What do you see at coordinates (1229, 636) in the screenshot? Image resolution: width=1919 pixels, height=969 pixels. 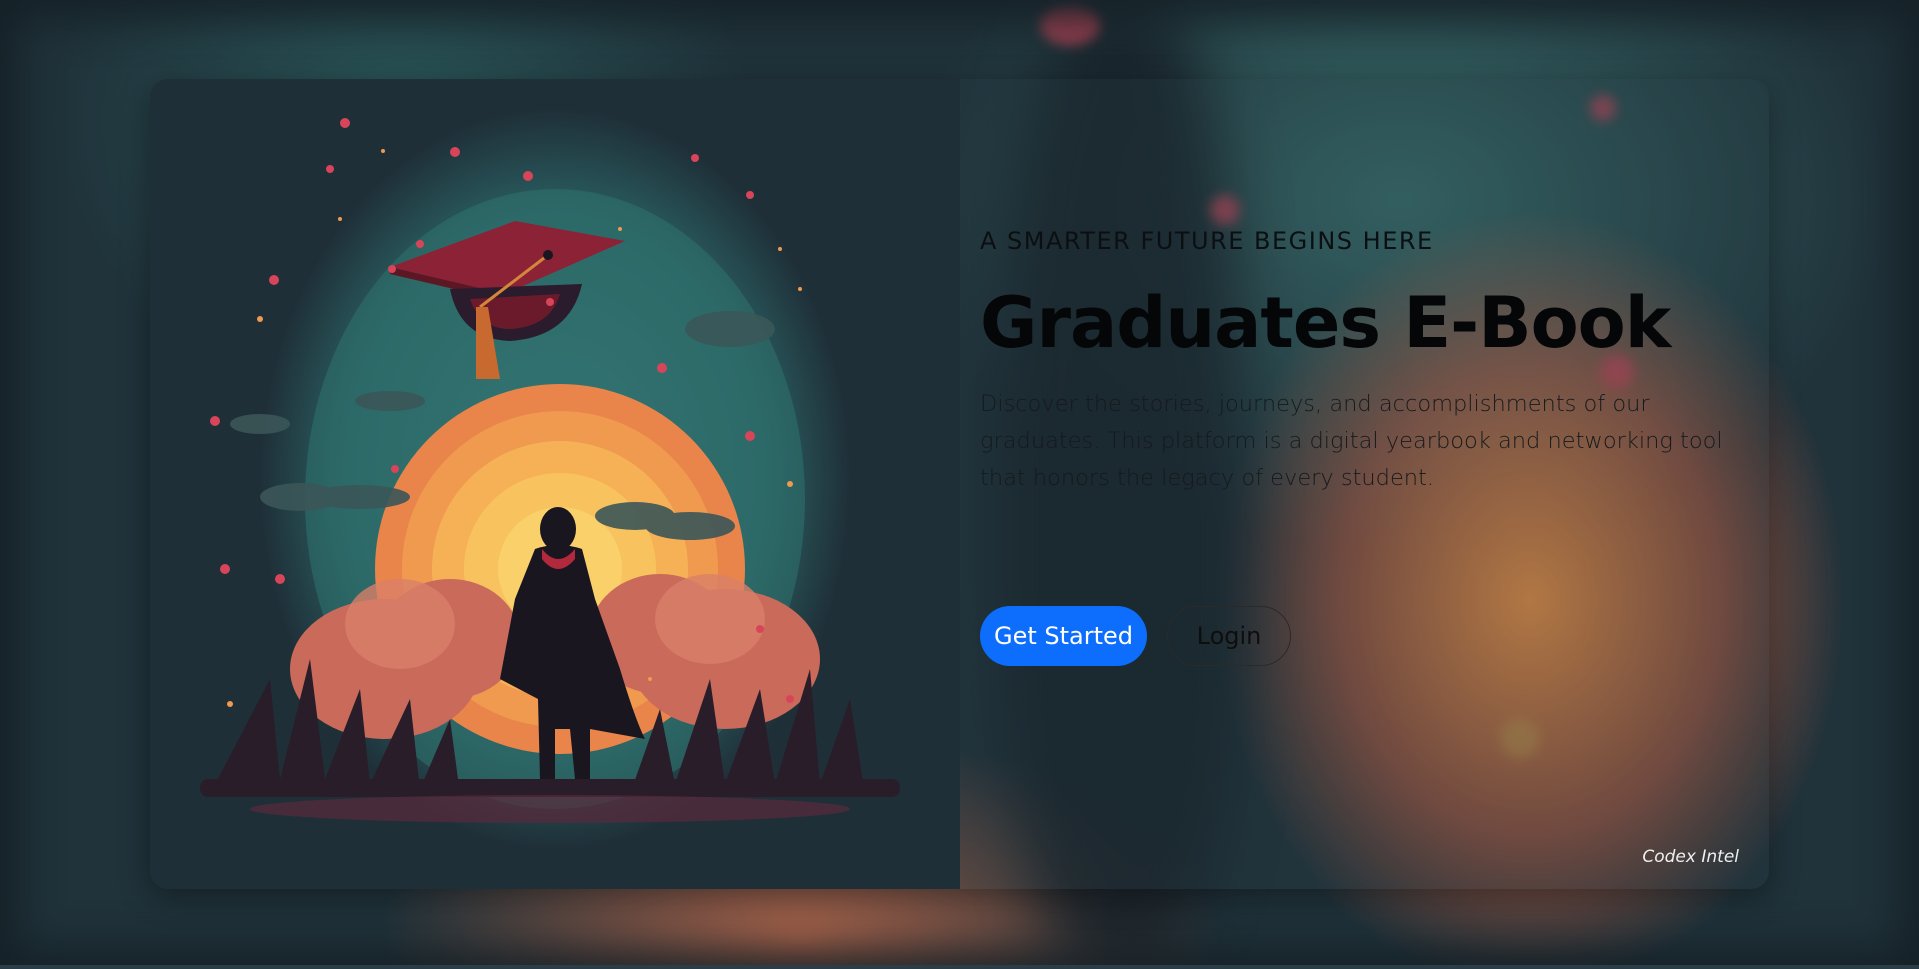 I see `login-button: Login` at bounding box center [1229, 636].